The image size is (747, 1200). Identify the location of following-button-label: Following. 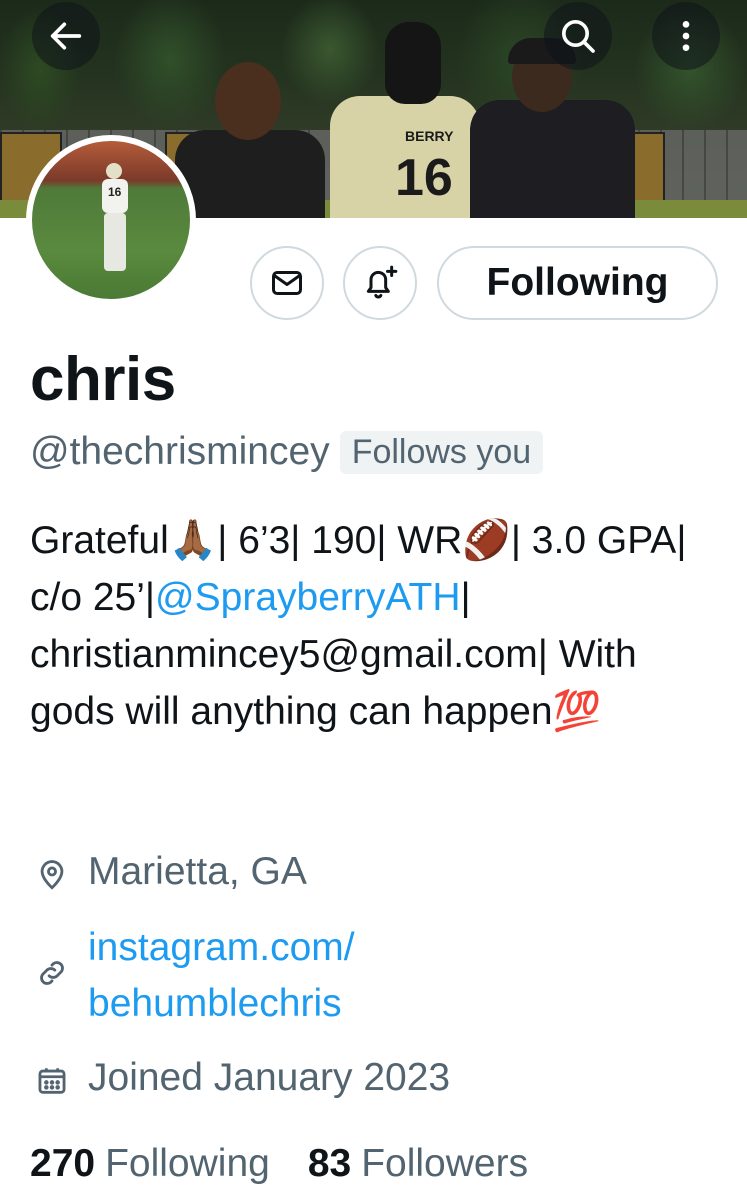
(577, 282).